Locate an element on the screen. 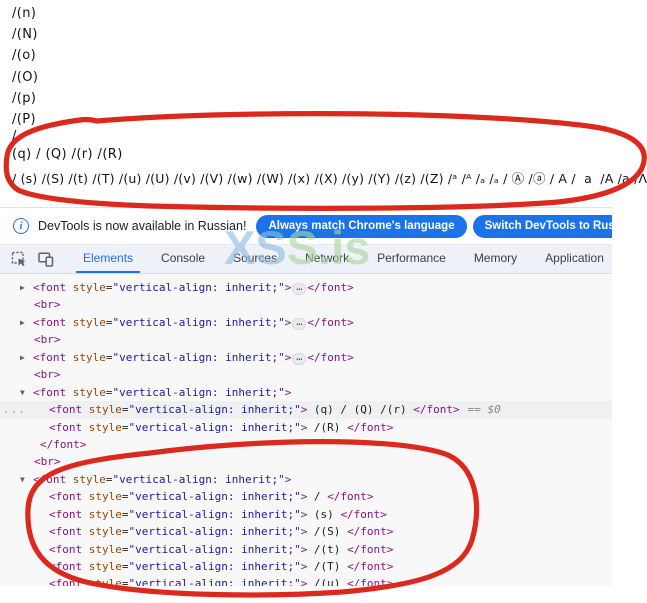 This screenshot has width=647, height=603. code-token: == $0 is located at coordinates (484, 410).